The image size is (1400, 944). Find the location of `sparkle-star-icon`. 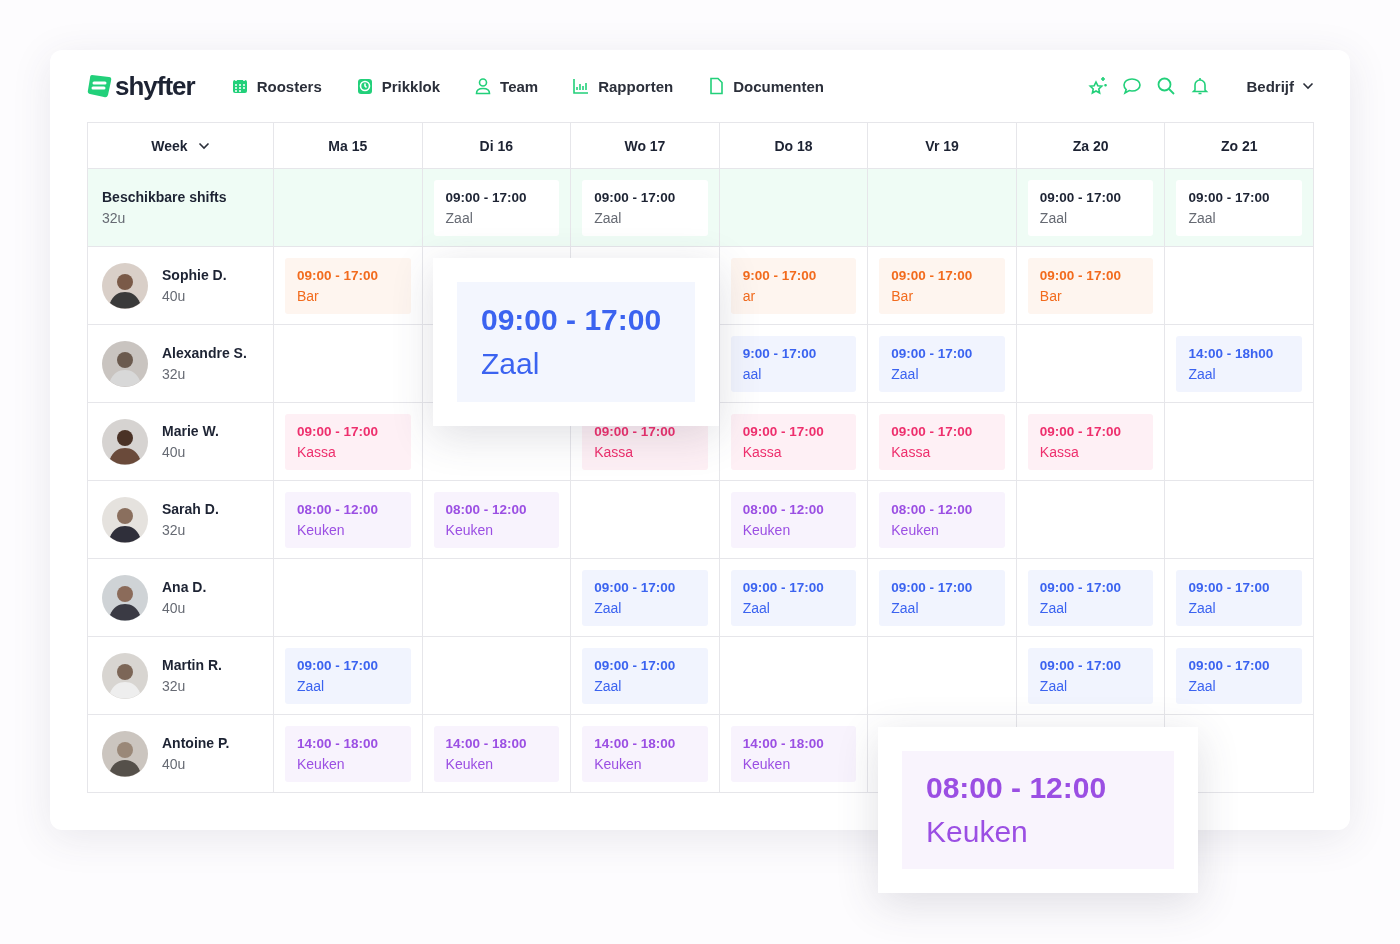

sparkle-star-icon is located at coordinates (1098, 86).